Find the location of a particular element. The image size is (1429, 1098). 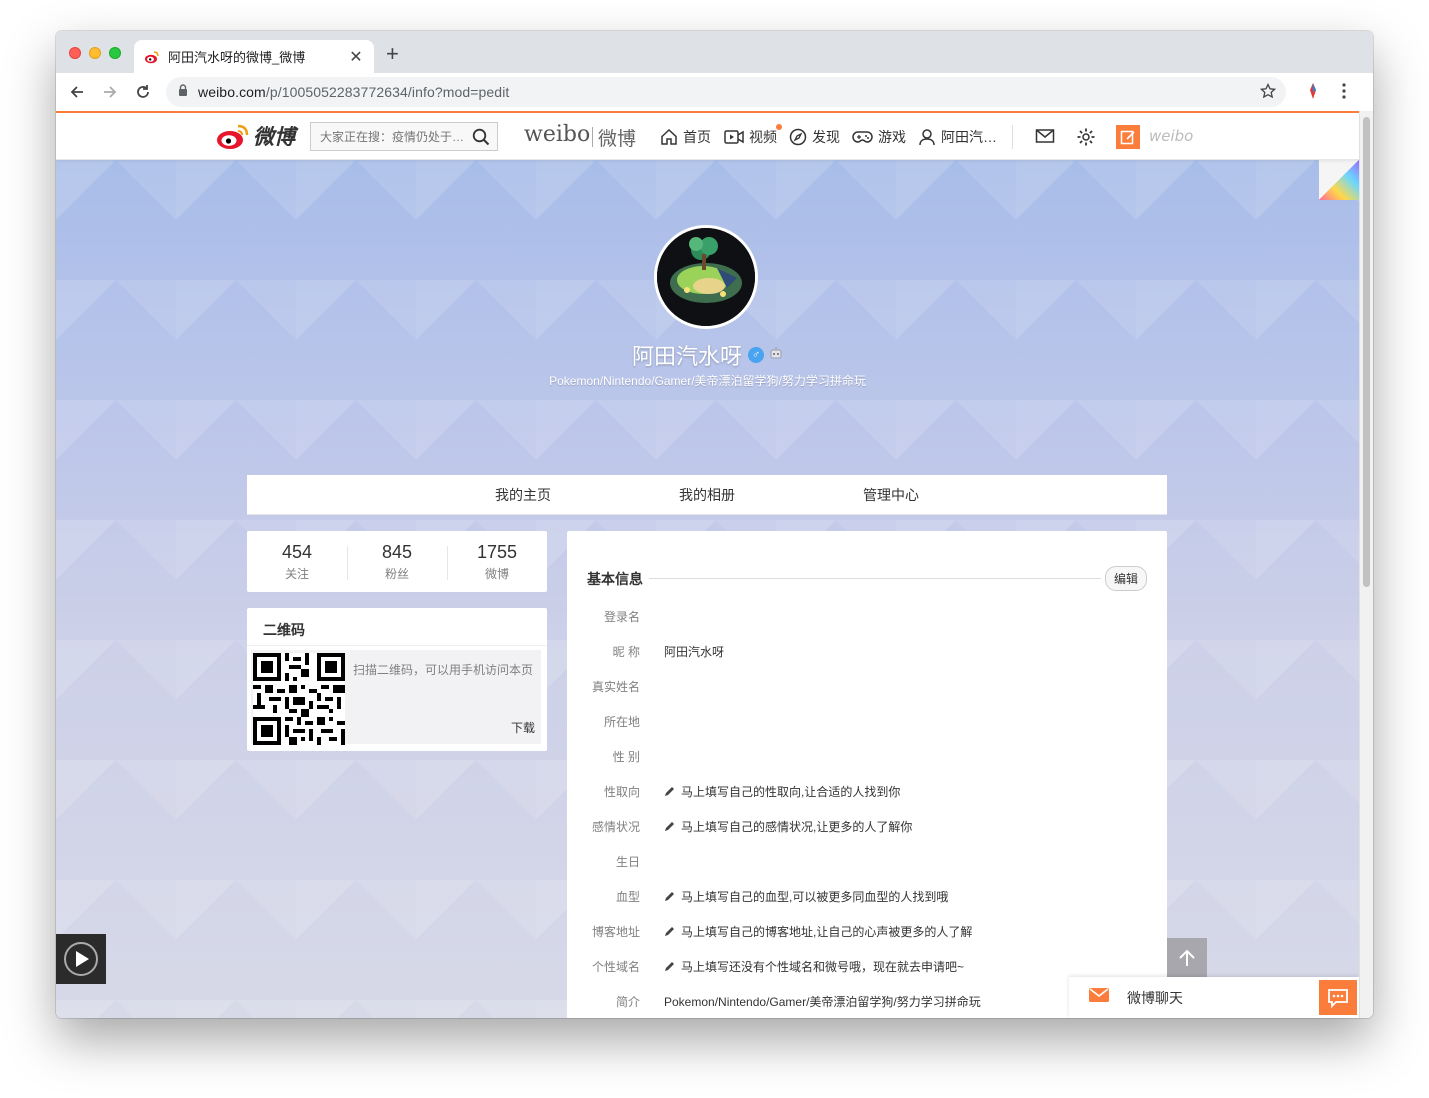

search-box is located at coordinates (404, 136).